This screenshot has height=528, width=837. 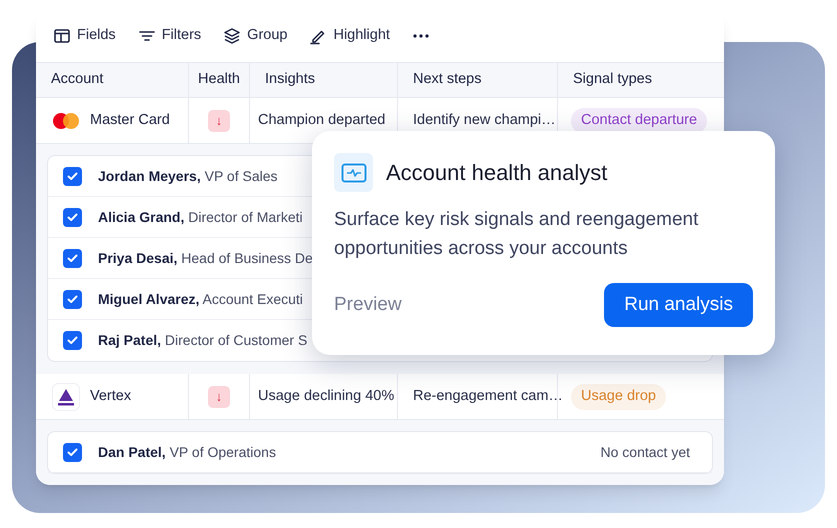 I want to click on account-name: Vertex, so click(x=111, y=396).